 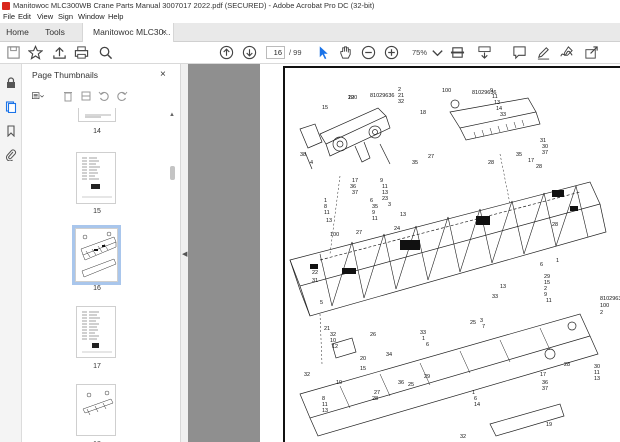 What do you see at coordinates (351, 98) in the screenshot?
I see `diagram-callout: 22` at bounding box center [351, 98].